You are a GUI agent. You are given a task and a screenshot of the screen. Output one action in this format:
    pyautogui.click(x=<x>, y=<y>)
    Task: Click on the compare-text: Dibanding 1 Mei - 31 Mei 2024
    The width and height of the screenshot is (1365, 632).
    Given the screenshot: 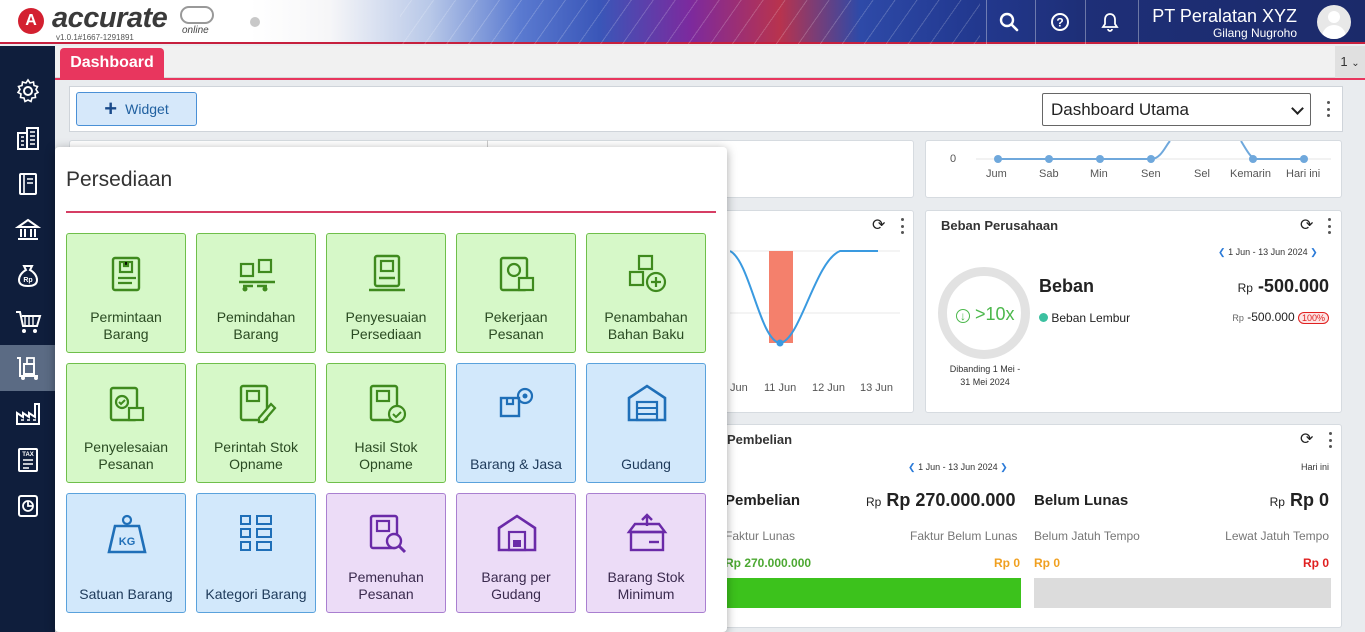 What is the action you would take?
    pyautogui.click(x=985, y=376)
    